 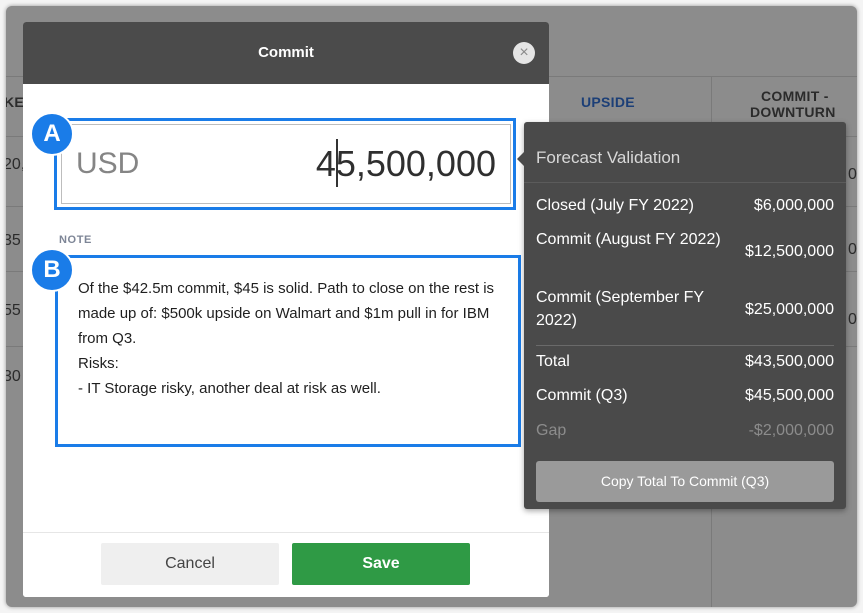 I want to click on forecast-row-value: $45,500,000, so click(x=789, y=395).